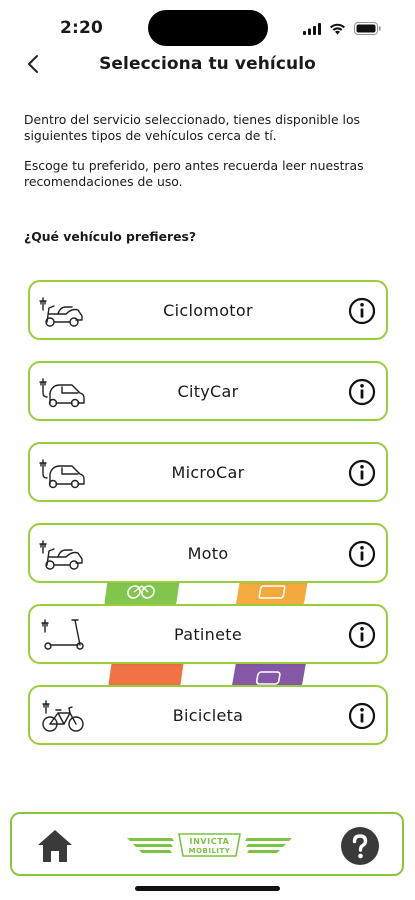  What do you see at coordinates (82, 28) in the screenshot?
I see `status-time: 2:20` at bounding box center [82, 28].